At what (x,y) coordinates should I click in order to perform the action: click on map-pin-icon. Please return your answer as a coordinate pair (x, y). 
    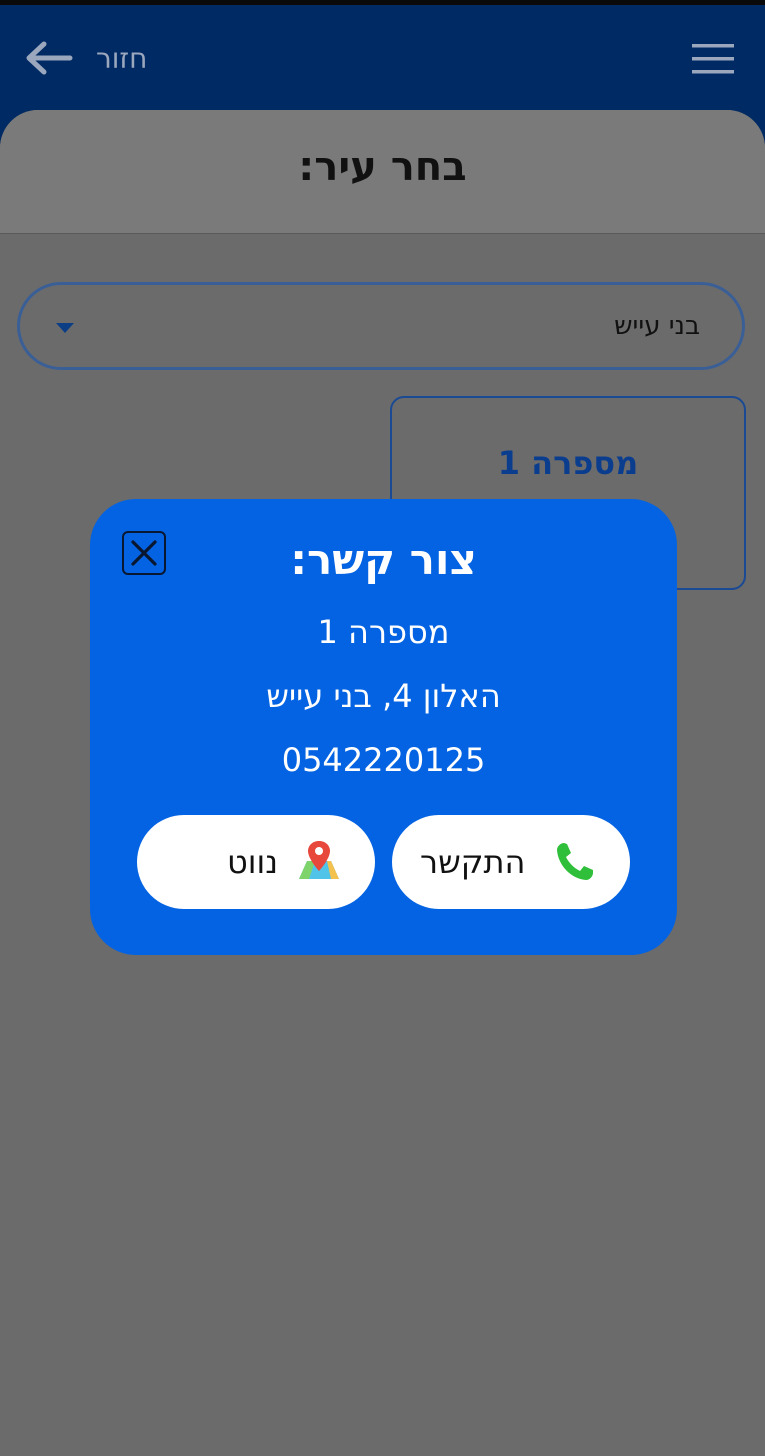
    Looking at the image, I should click on (319, 860).